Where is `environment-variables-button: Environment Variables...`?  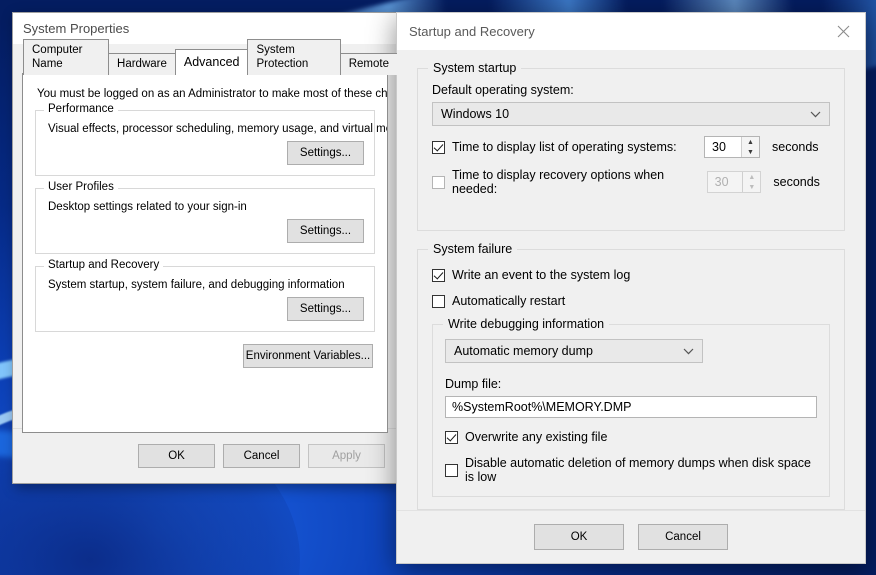
environment-variables-button: Environment Variables... is located at coordinates (308, 356).